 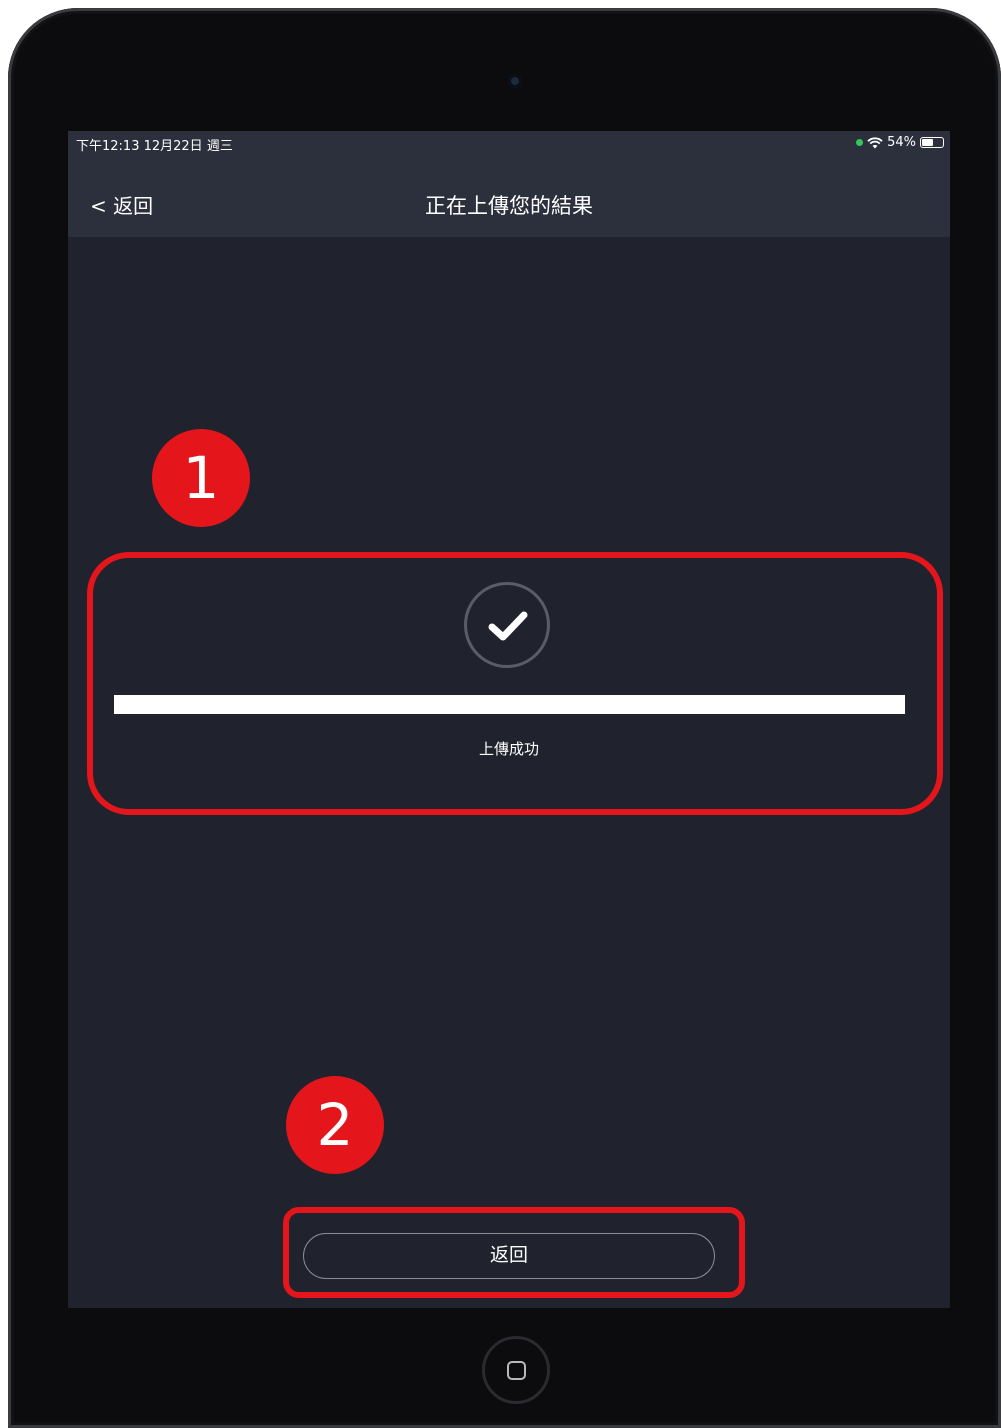 I want to click on home-button, so click(x=516, y=1370).